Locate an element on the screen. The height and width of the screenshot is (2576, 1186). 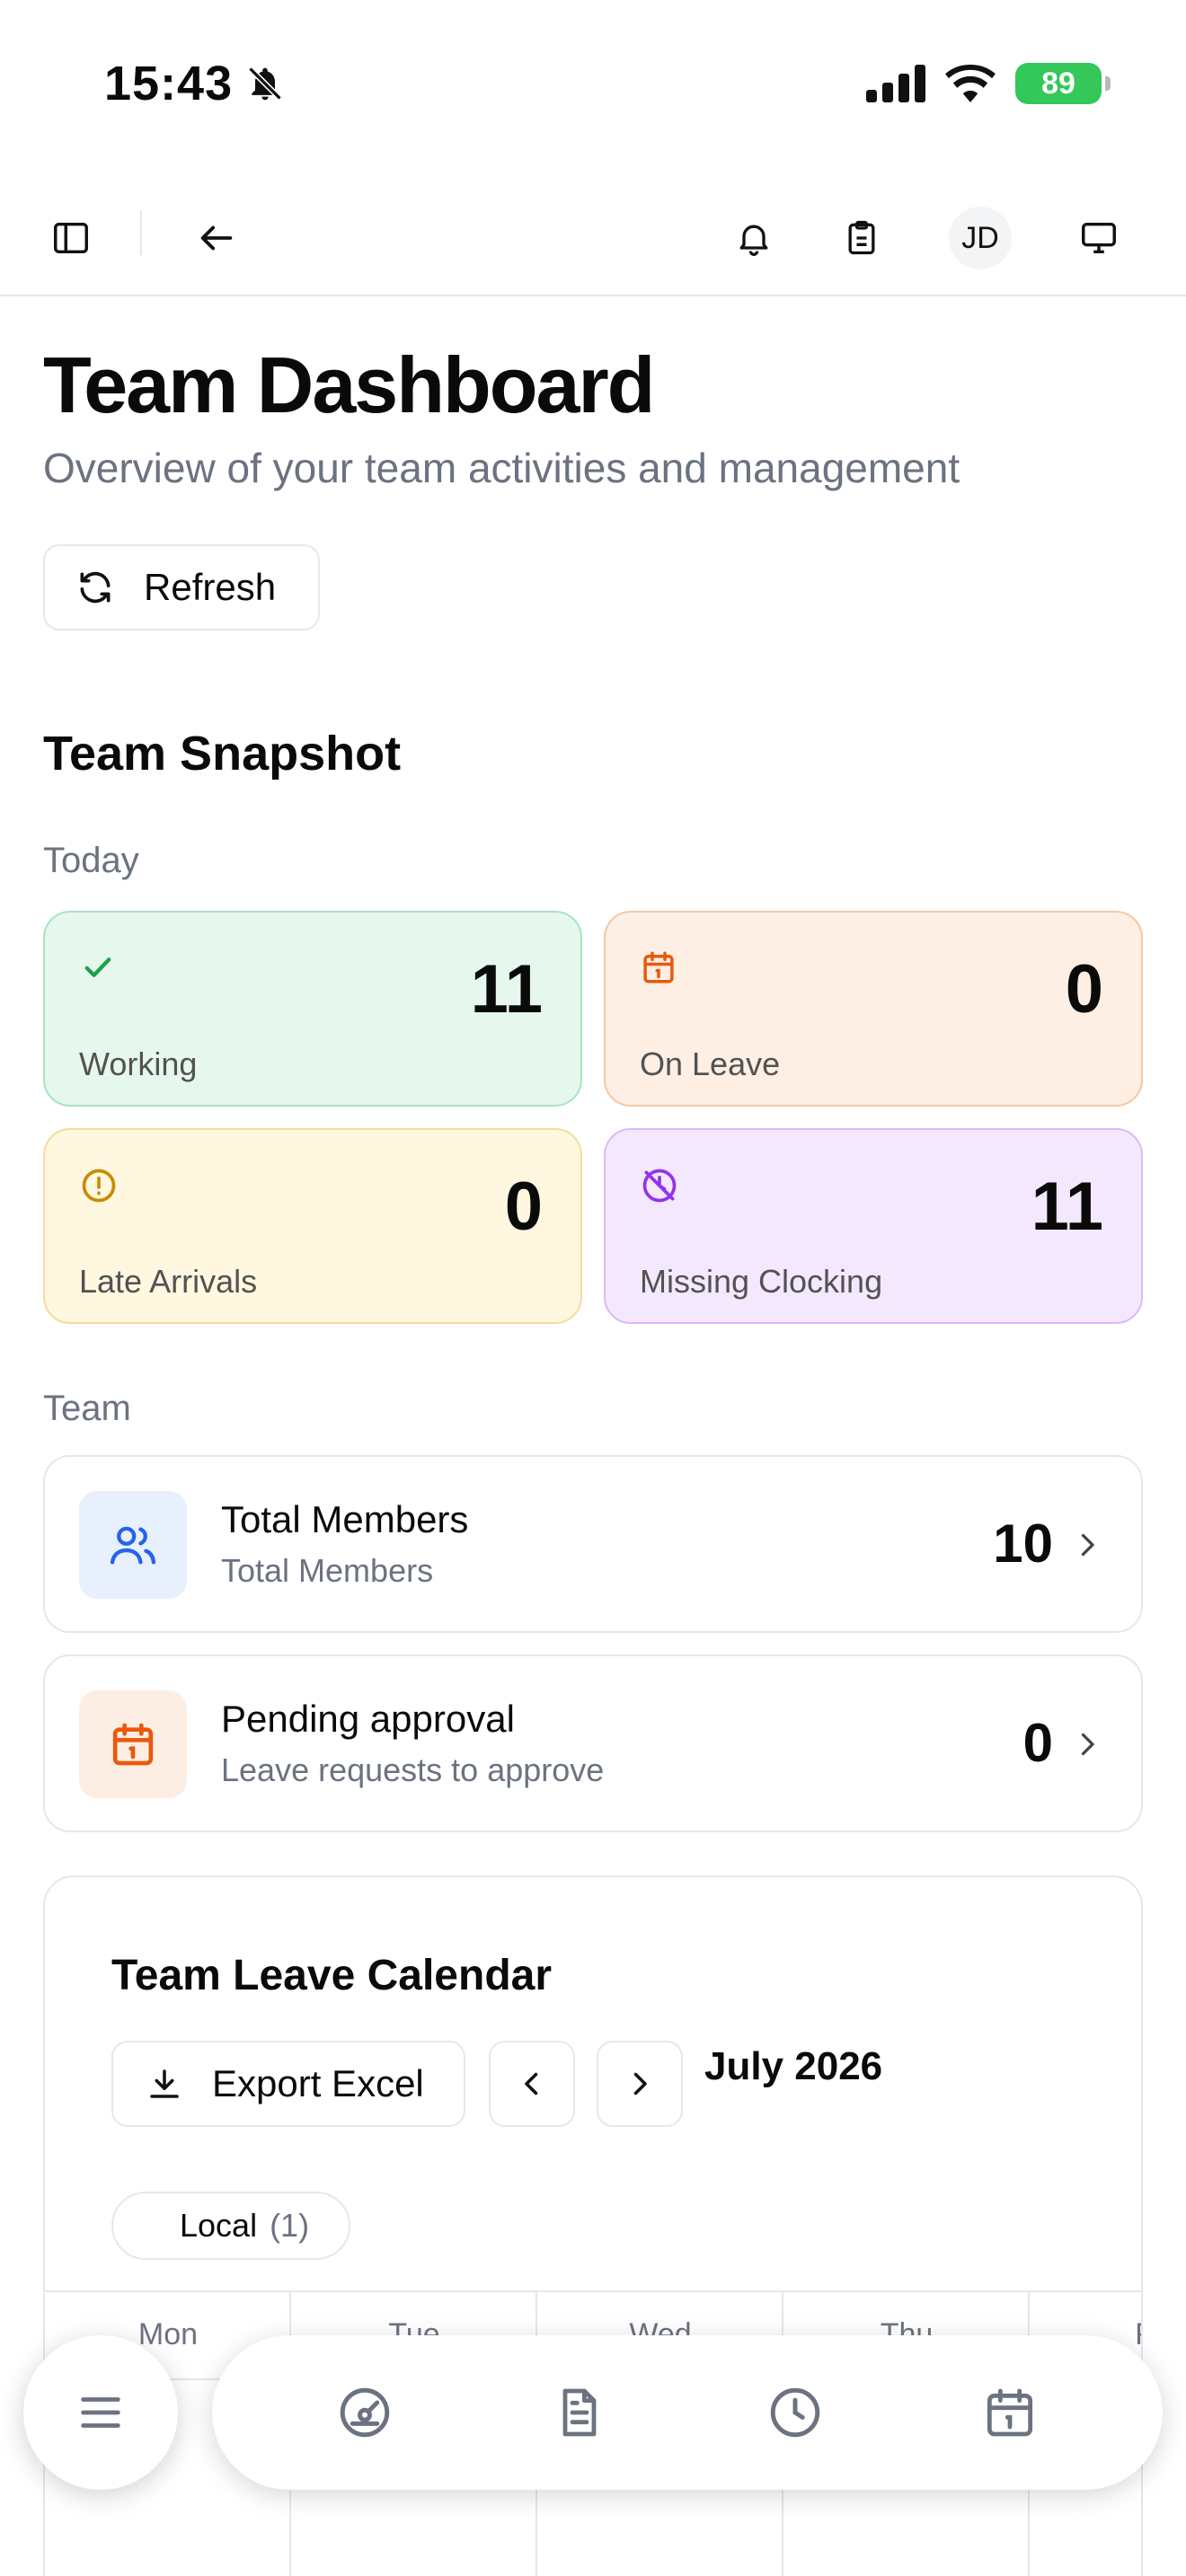
stat-card-on-leave: 0 On Leave is located at coordinates (873, 1009).